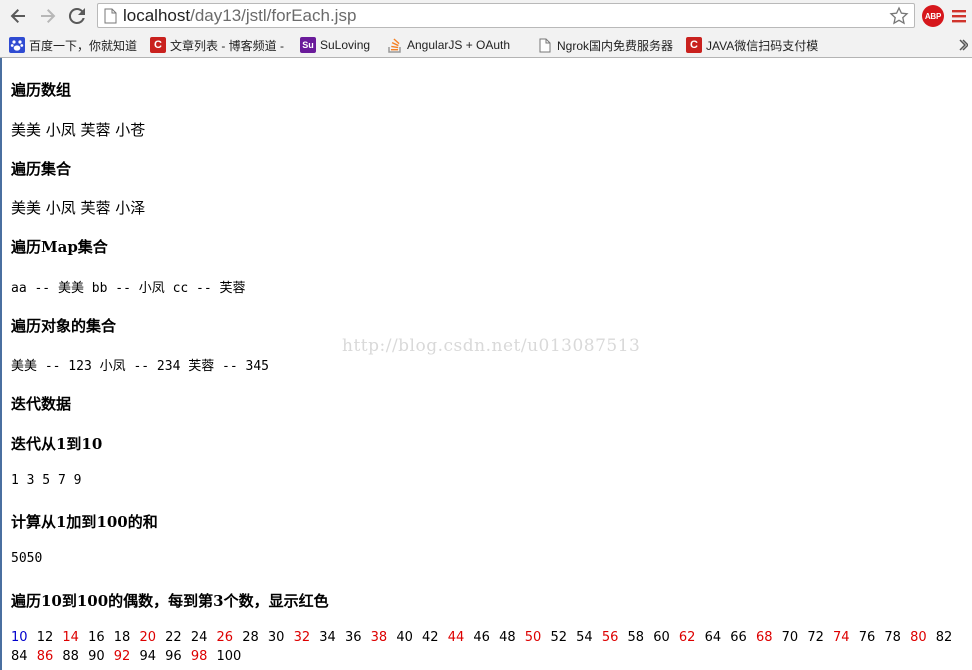 The height and width of the screenshot is (670, 972). What do you see at coordinates (944, 637) in the screenshot?
I see `even-number: 82` at bounding box center [944, 637].